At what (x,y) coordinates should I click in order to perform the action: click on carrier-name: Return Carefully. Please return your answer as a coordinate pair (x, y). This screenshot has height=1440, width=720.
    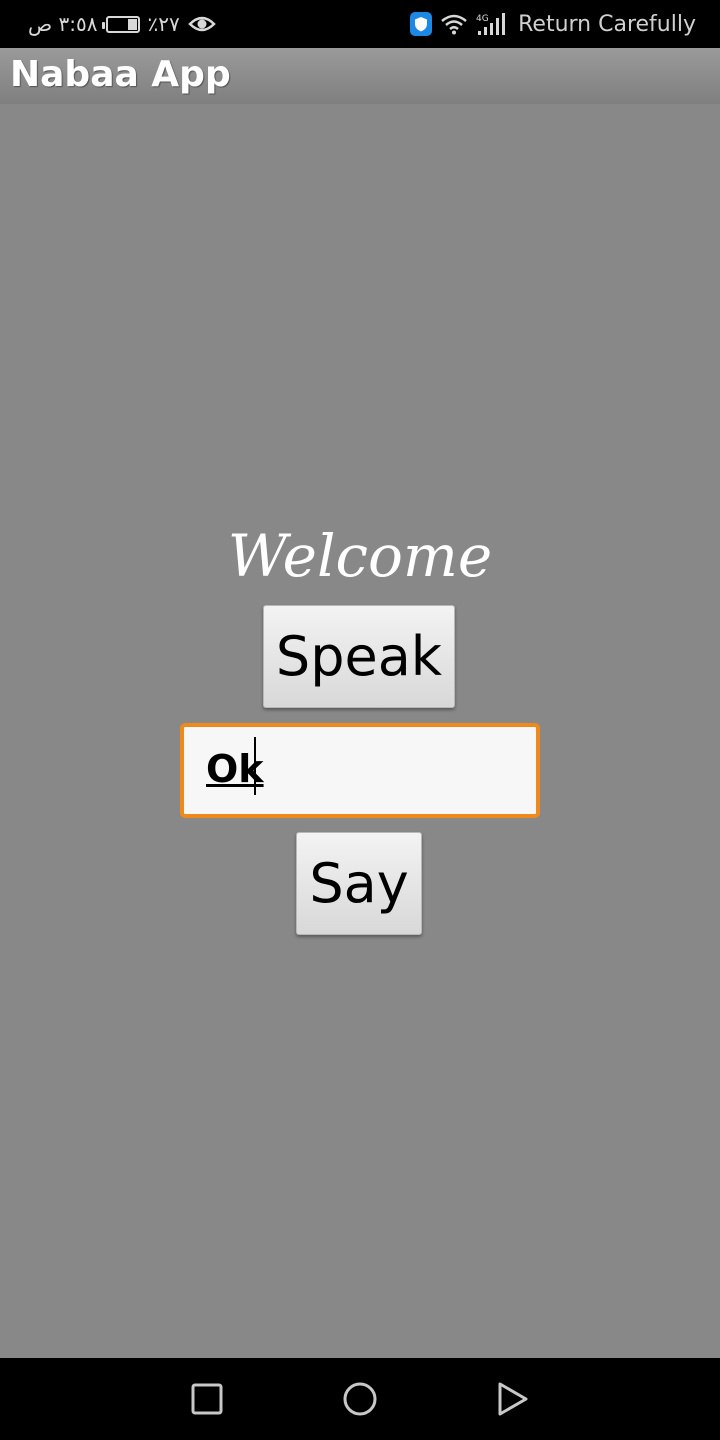
    Looking at the image, I should click on (607, 24).